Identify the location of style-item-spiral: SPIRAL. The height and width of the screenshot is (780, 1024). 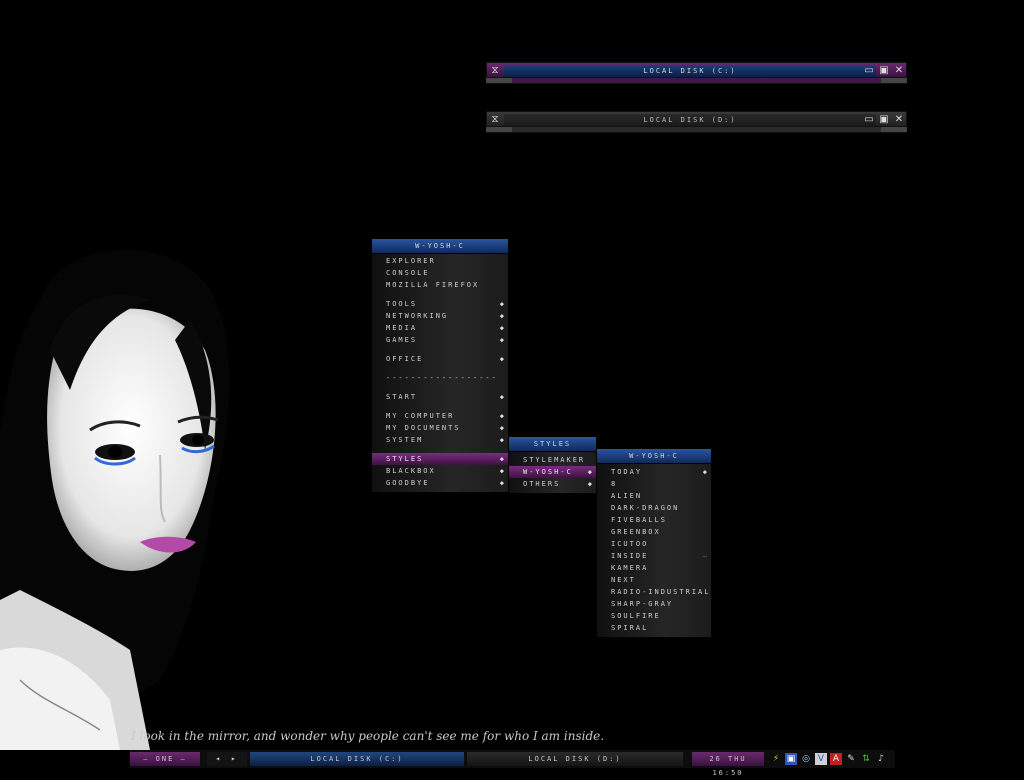
(654, 628).